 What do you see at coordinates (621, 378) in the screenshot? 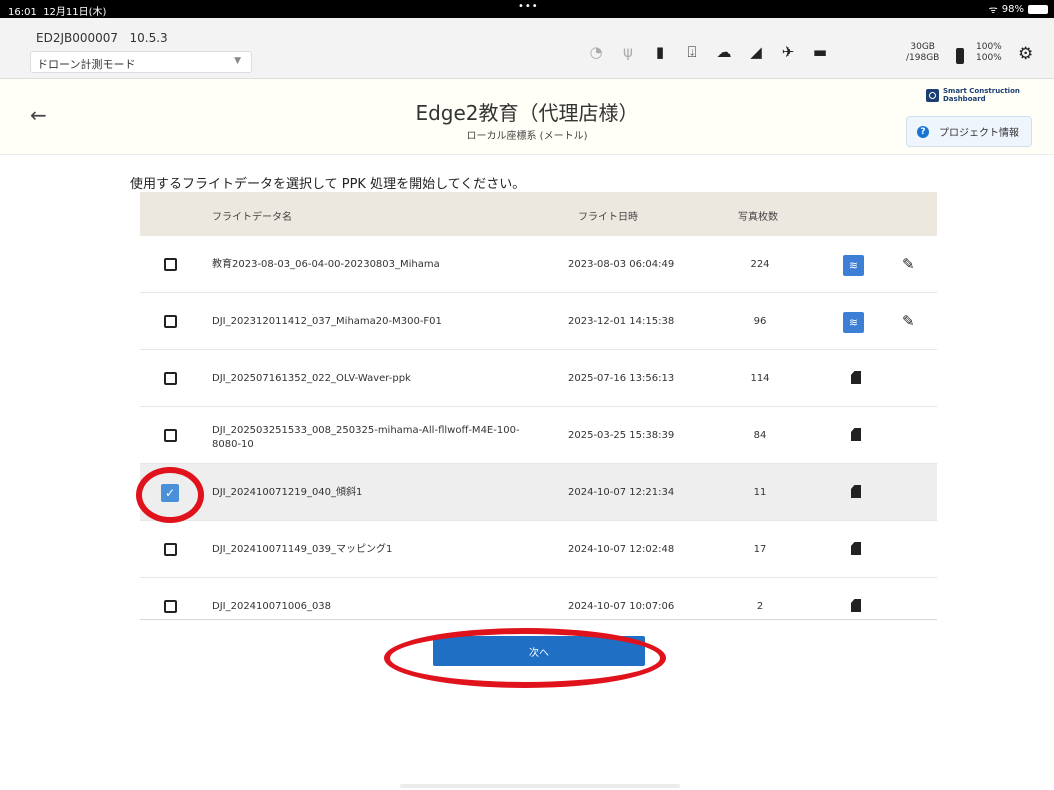
I see `flight-datetime: 2025-07-16 13:56:13` at bounding box center [621, 378].